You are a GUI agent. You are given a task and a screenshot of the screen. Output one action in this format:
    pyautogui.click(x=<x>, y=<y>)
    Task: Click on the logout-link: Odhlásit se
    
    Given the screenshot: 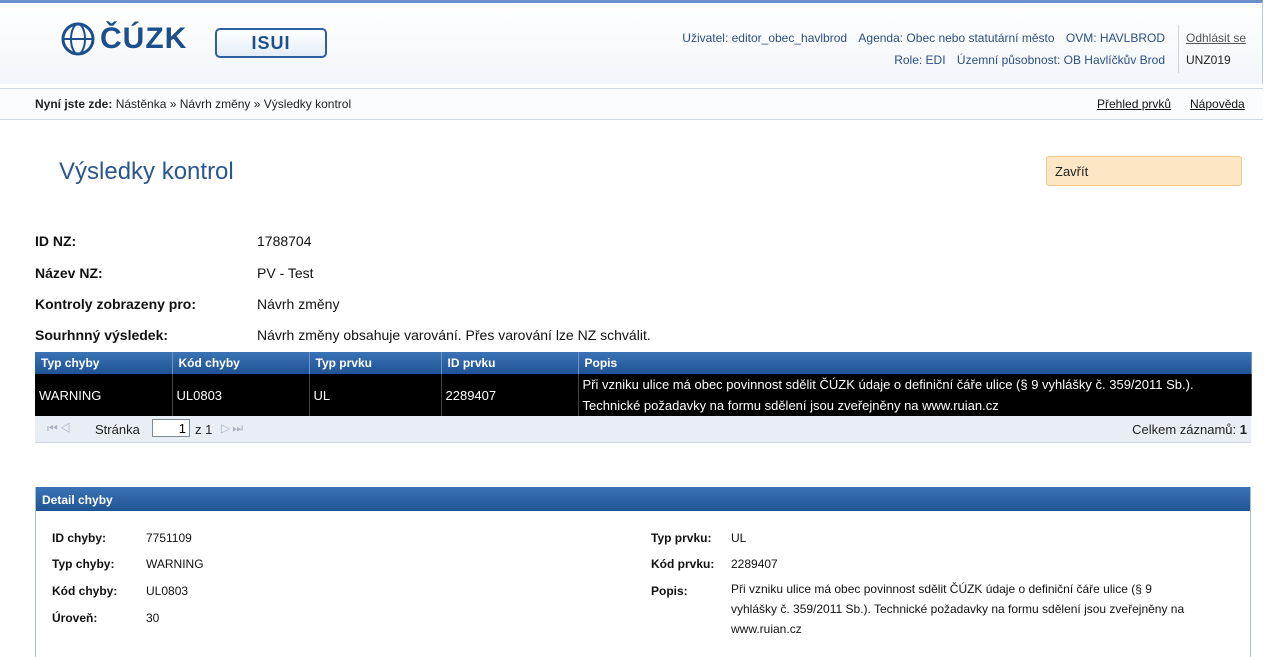 What is the action you would take?
    pyautogui.click(x=1216, y=38)
    